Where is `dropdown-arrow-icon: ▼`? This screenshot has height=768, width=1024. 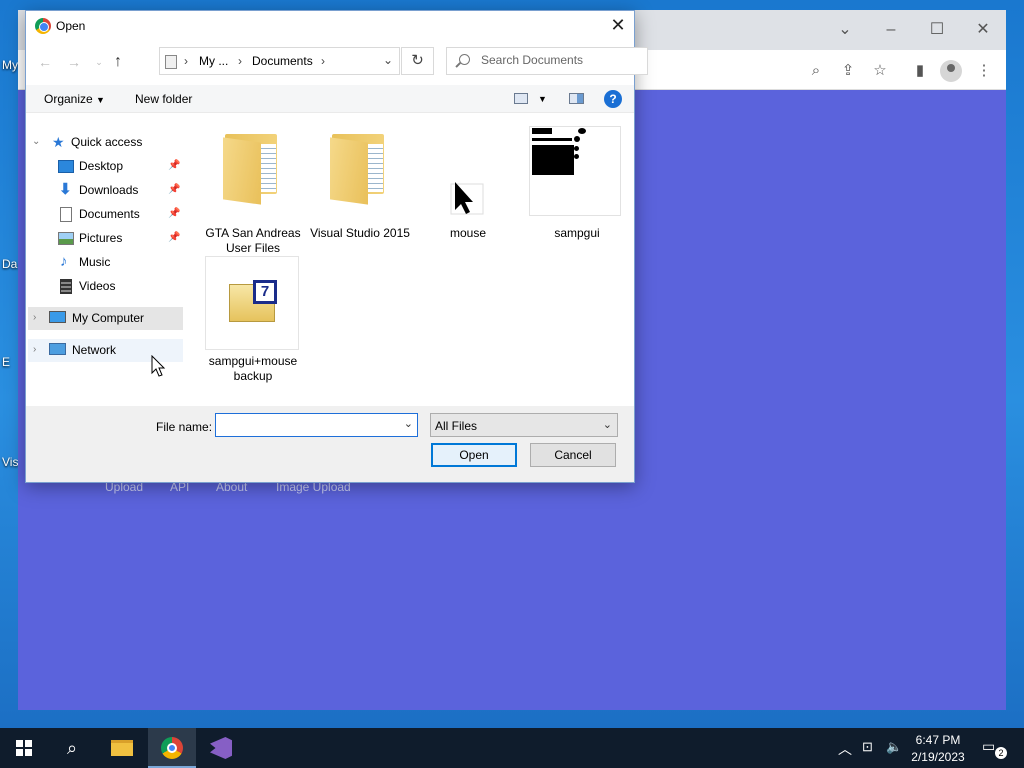 dropdown-arrow-icon: ▼ is located at coordinates (100, 100).